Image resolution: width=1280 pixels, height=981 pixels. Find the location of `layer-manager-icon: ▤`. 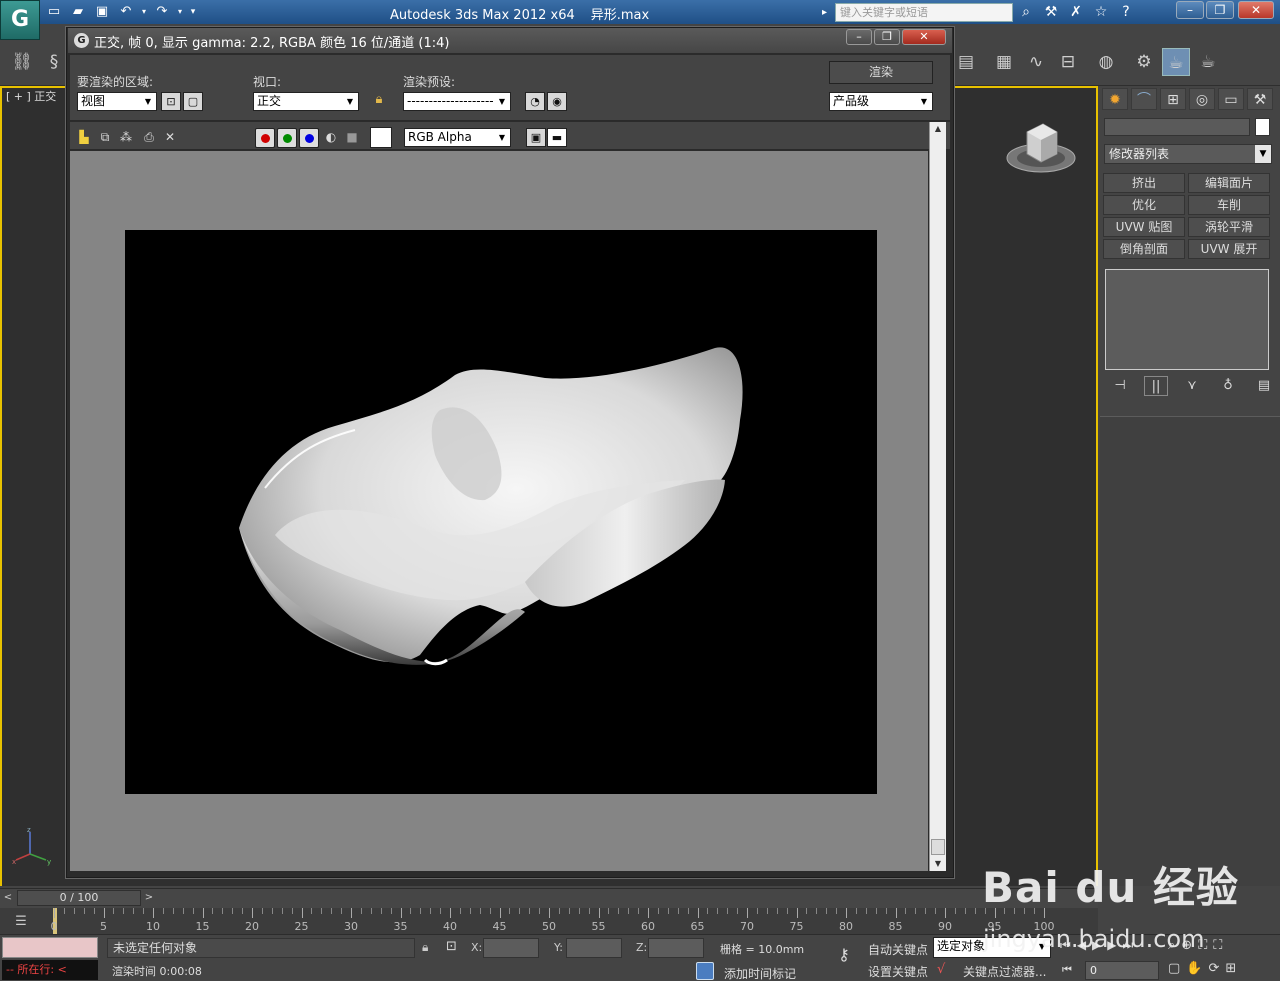

layer-manager-icon: ▤ is located at coordinates (966, 62).